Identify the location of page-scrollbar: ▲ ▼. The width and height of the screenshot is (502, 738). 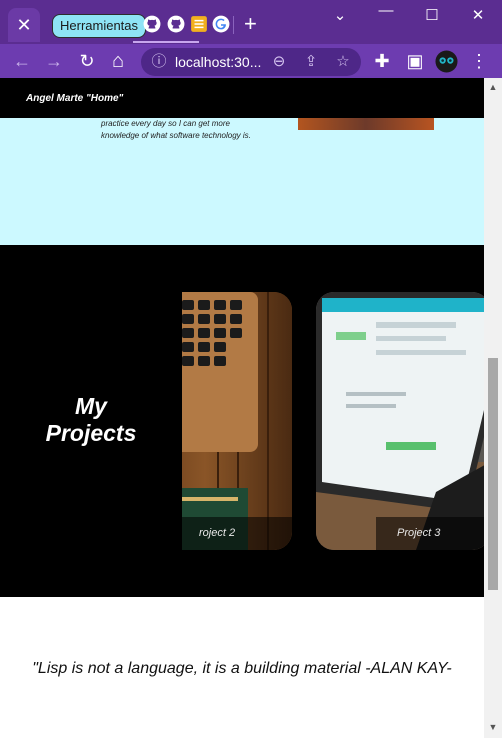
(493, 408).